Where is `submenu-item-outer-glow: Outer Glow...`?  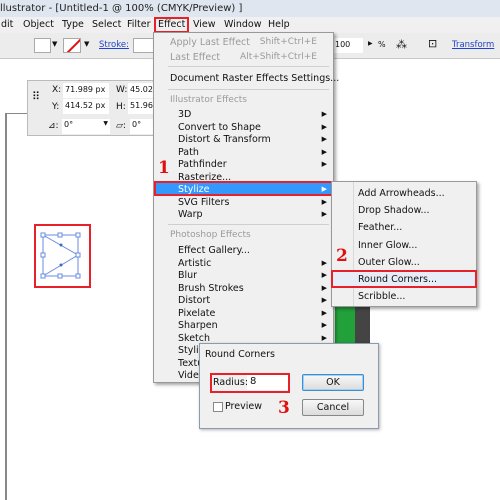 submenu-item-outer-glow: Outer Glow... is located at coordinates (389, 262).